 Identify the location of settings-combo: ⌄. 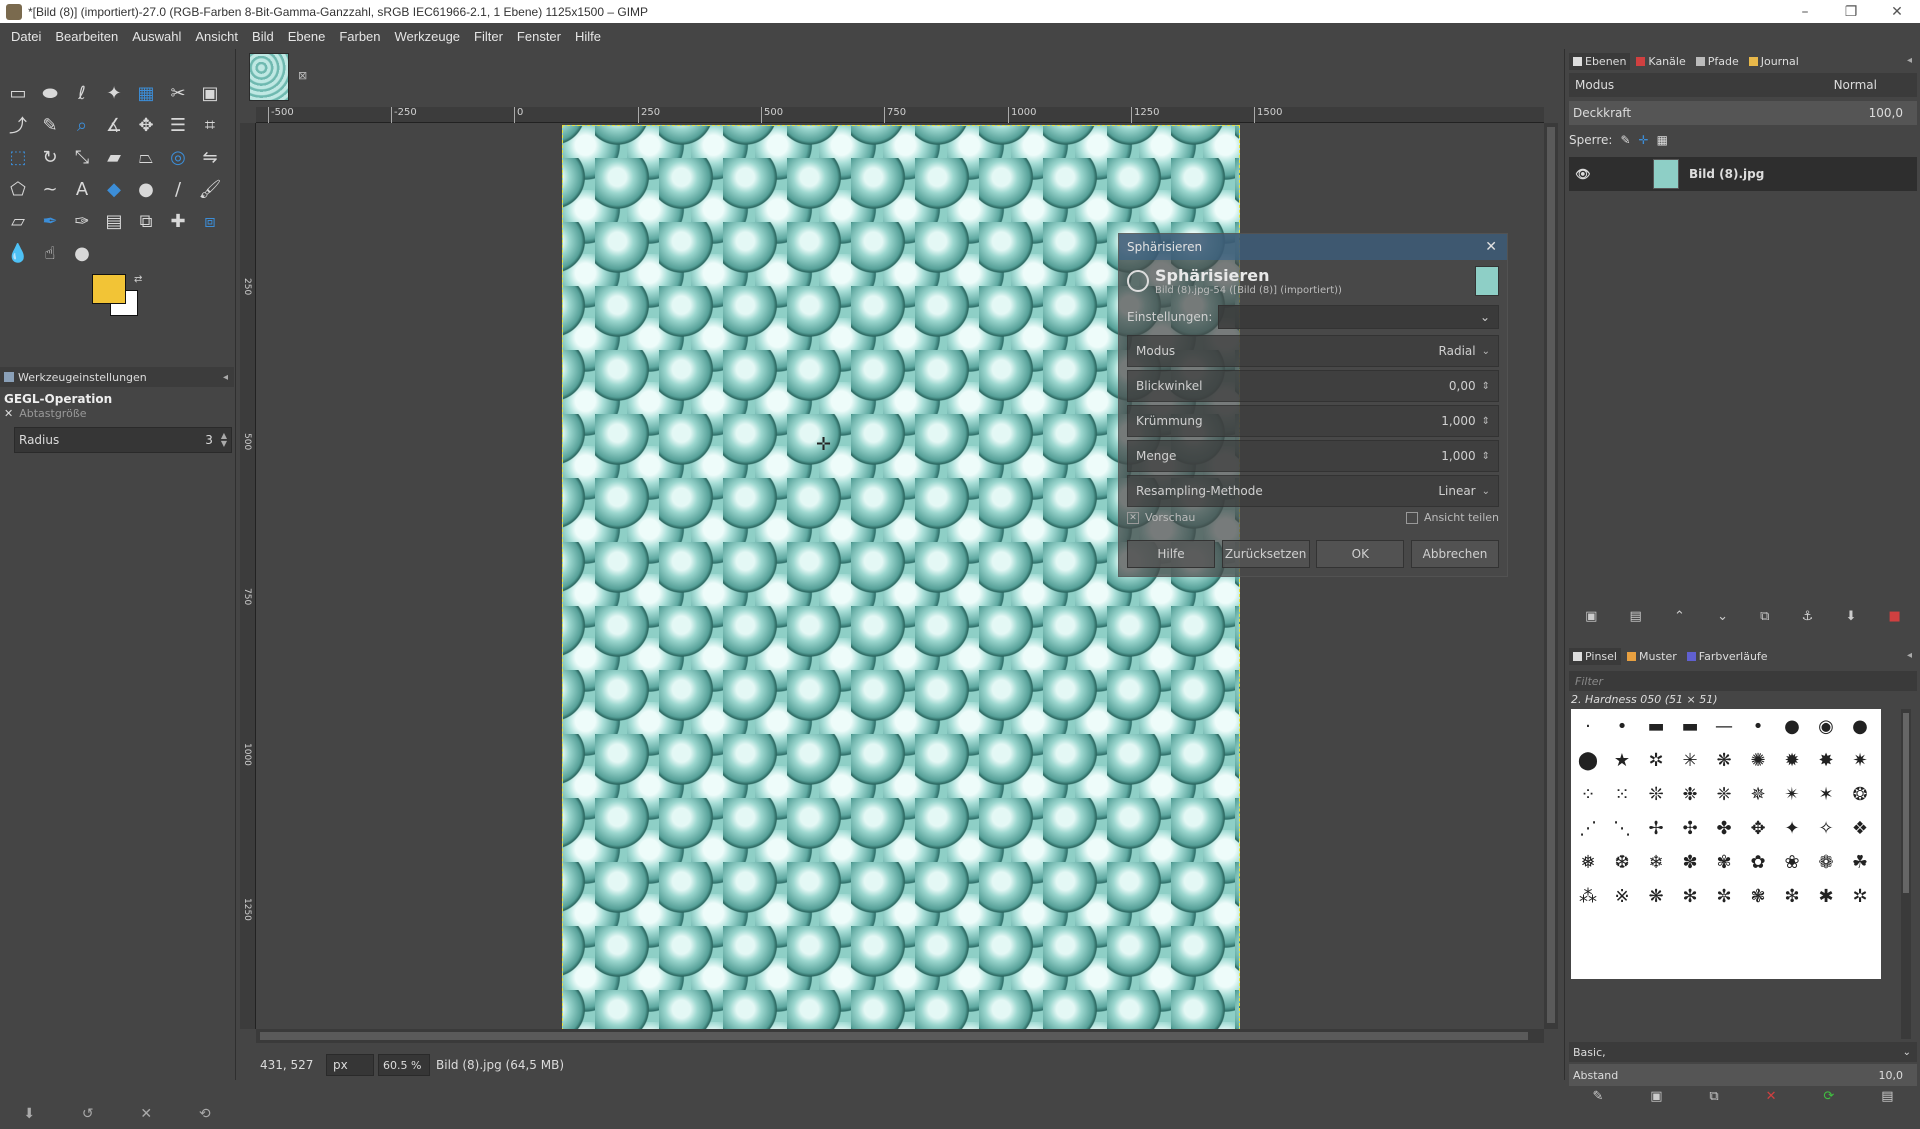
(1358, 317).